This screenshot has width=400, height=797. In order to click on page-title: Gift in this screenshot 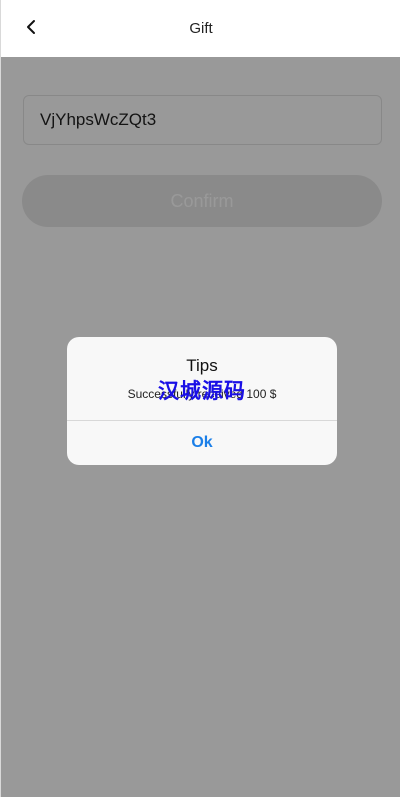, I will do `click(201, 28)`.